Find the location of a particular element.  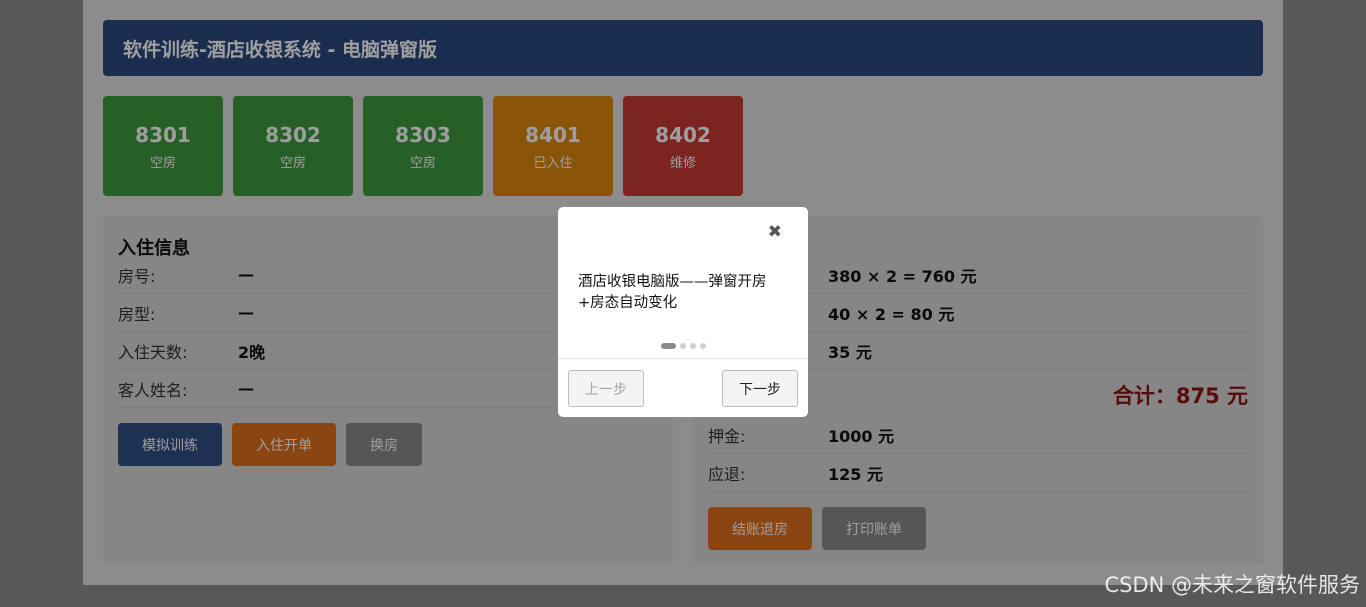

tutorial-dialog: ✖ 酒店收银电脑版——弹窗开房+房态自动变化 上一步 下一步 is located at coordinates (683, 312).